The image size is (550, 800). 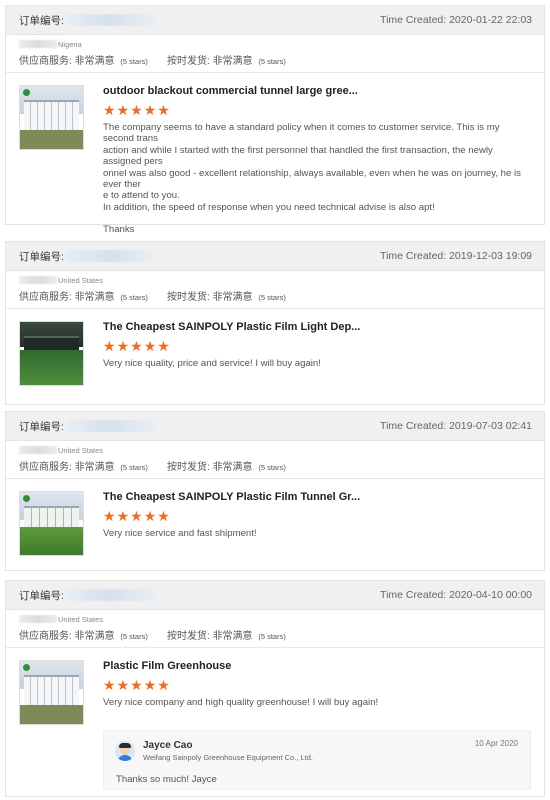 What do you see at coordinates (51, 353) in the screenshot?
I see `light-dep-greenhouse-thumbnail` at bounding box center [51, 353].